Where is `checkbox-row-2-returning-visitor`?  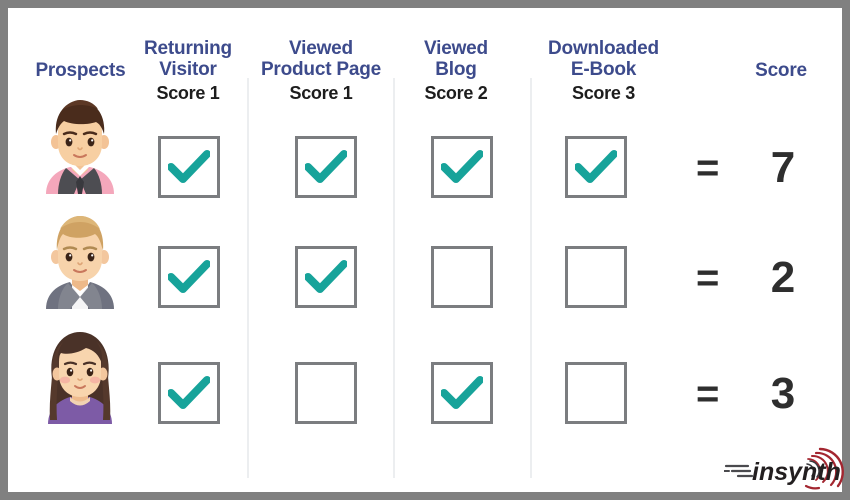
checkbox-row-2-returning-visitor is located at coordinates (189, 277).